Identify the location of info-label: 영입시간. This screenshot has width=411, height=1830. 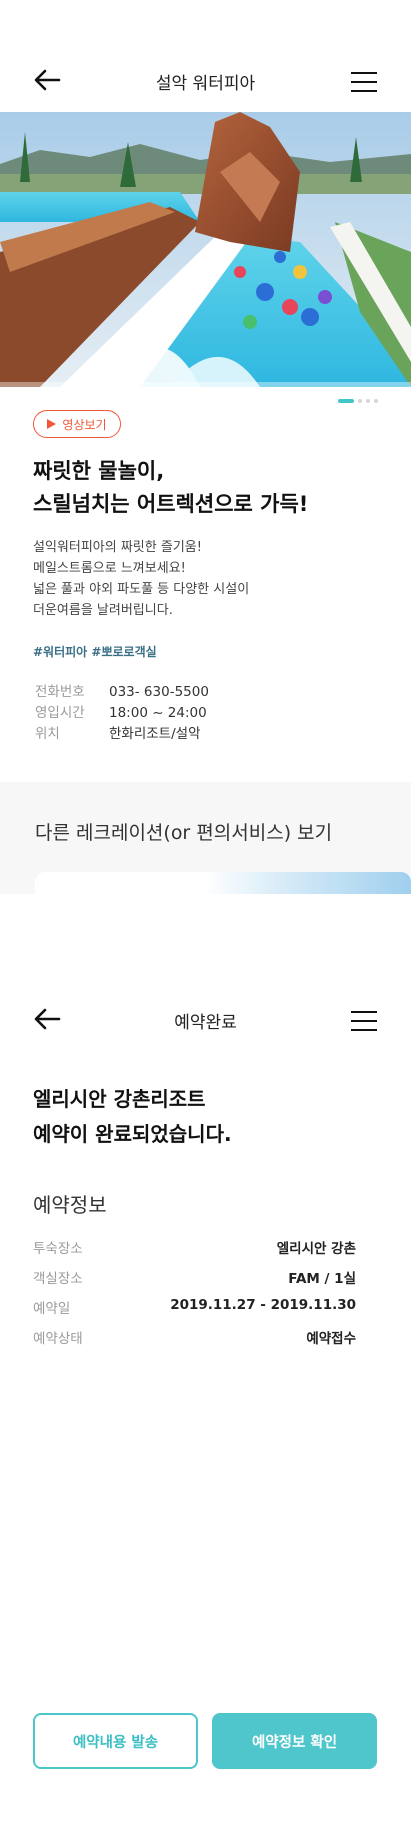
(60, 713).